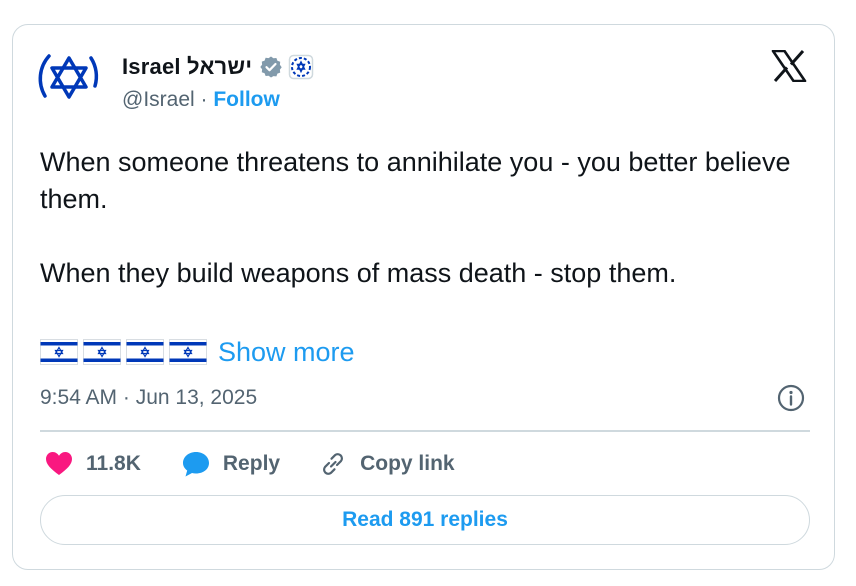 The width and height of the screenshot is (856, 586). I want to click on author-display-name: Israel ישראל, so click(187, 67).